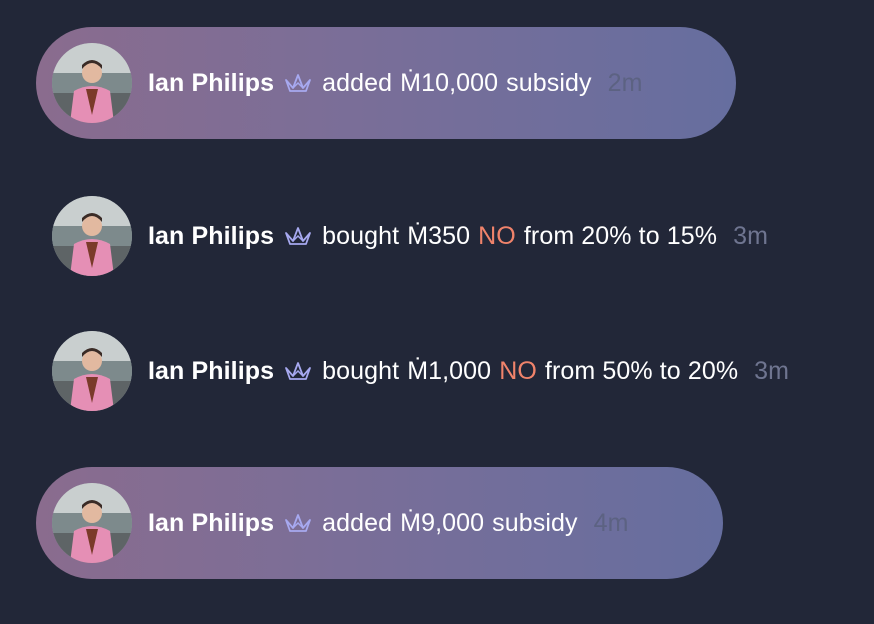 Image resolution: width=874 pixels, height=624 pixels. What do you see at coordinates (611, 522) in the screenshot?
I see `timestamp: 4m` at bounding box center [611, 522].